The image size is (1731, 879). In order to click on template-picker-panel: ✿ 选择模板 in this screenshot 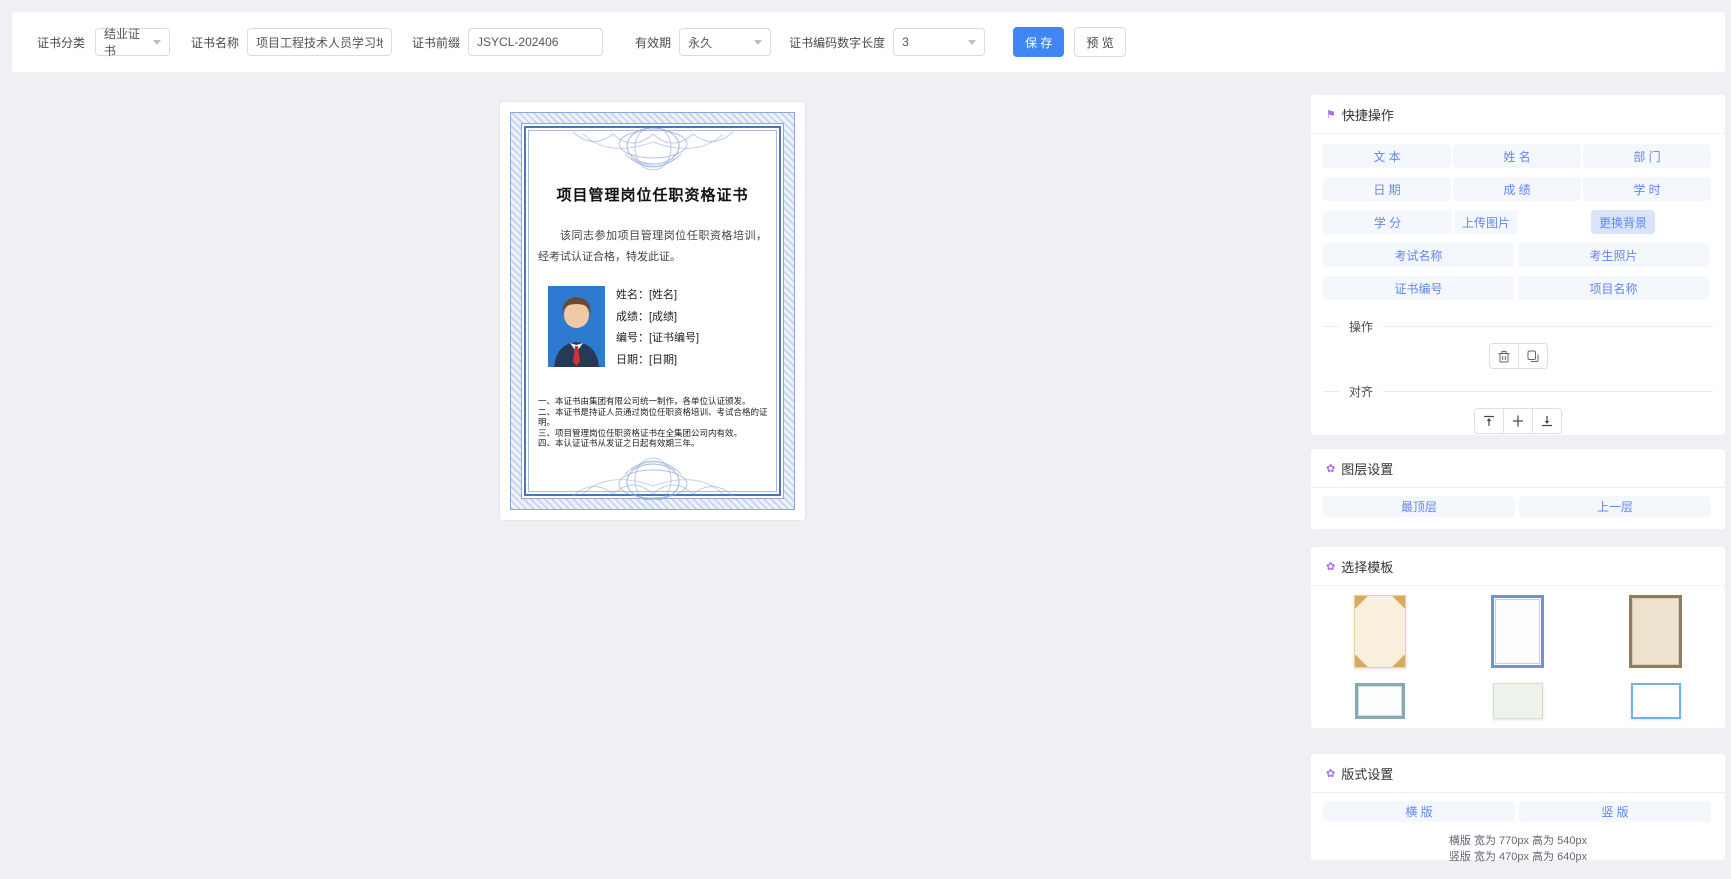, I will do `click(1518, 637)`.